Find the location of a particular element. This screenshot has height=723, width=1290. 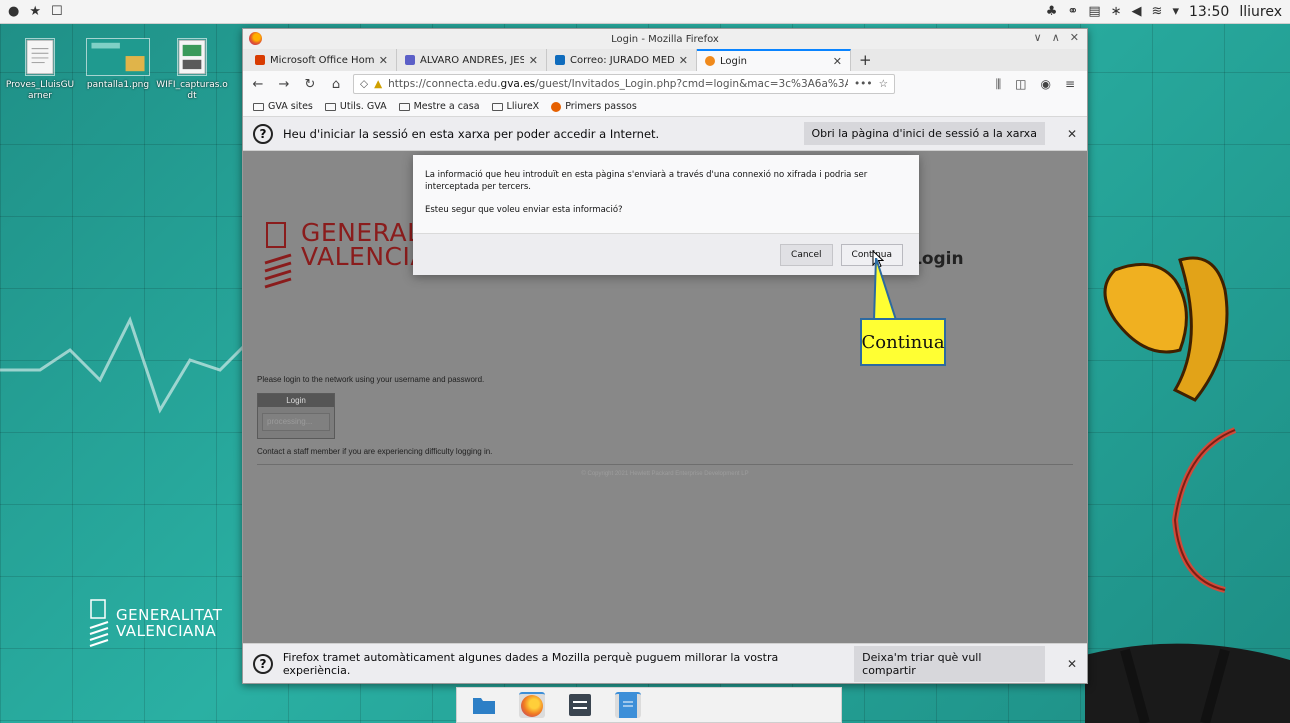

desktop-file-proves: Proves_LluisGU arner is located at coordinates (40, 70).